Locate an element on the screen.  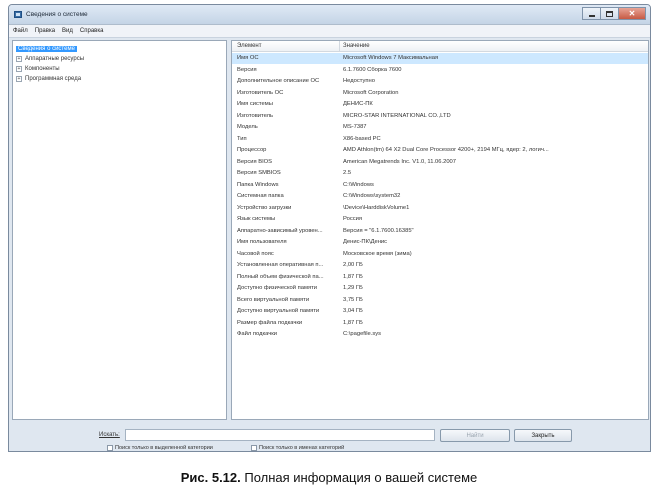
close-button: ✕ is located at coordinates (632, 13).